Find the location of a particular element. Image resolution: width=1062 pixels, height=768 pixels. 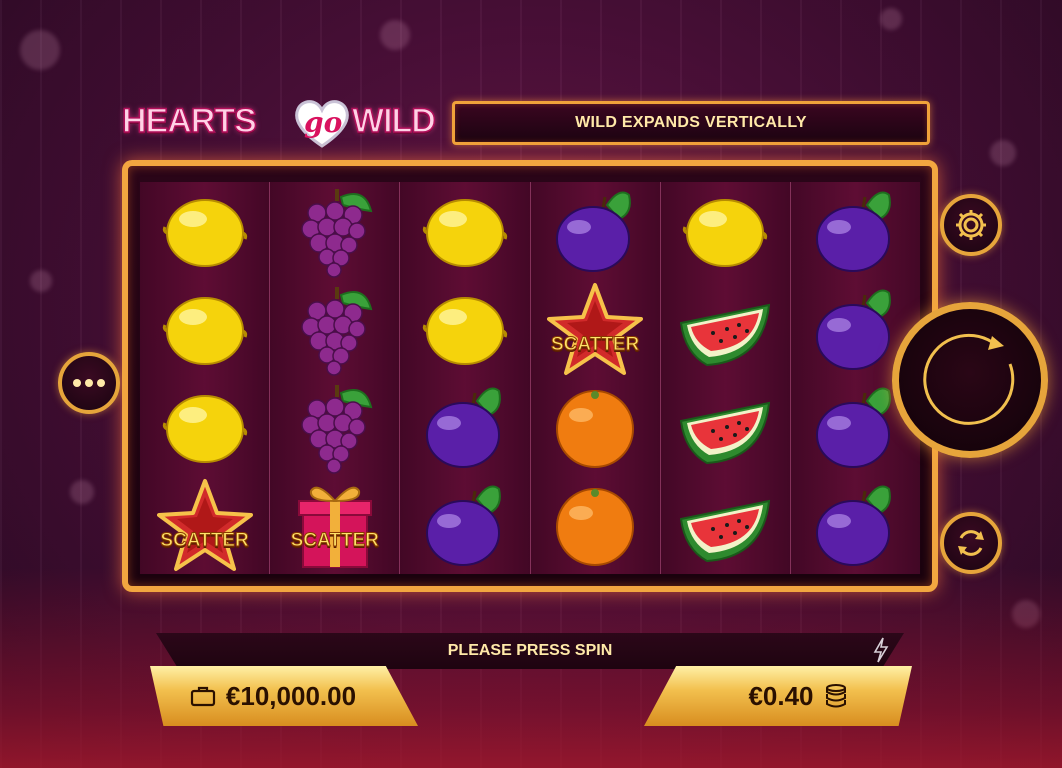

balance-display: €10,000.00 is located at coordinates (284, 696).